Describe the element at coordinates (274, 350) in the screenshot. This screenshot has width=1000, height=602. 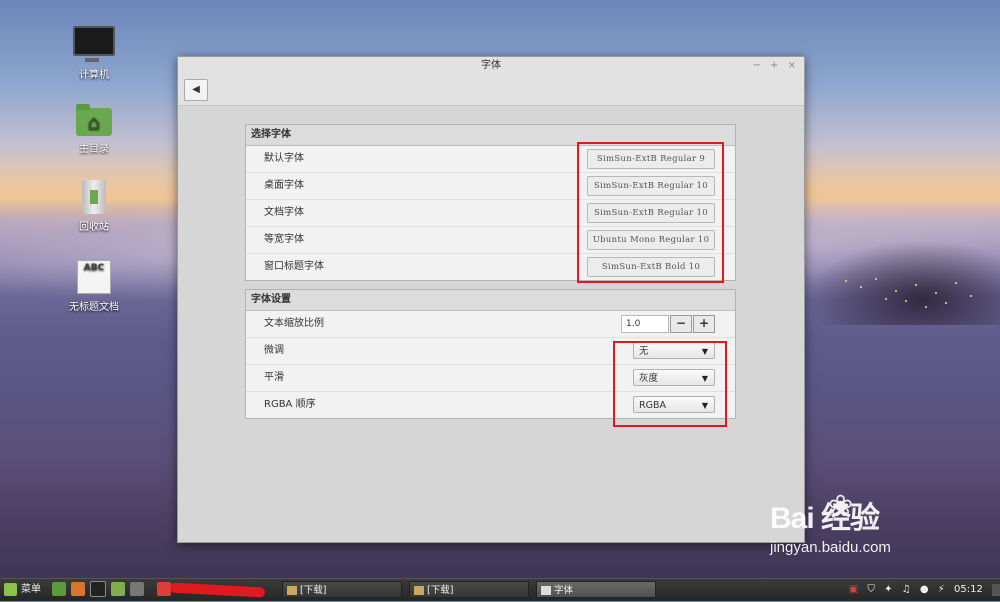
I see `hinting-label: 微调` at that location.